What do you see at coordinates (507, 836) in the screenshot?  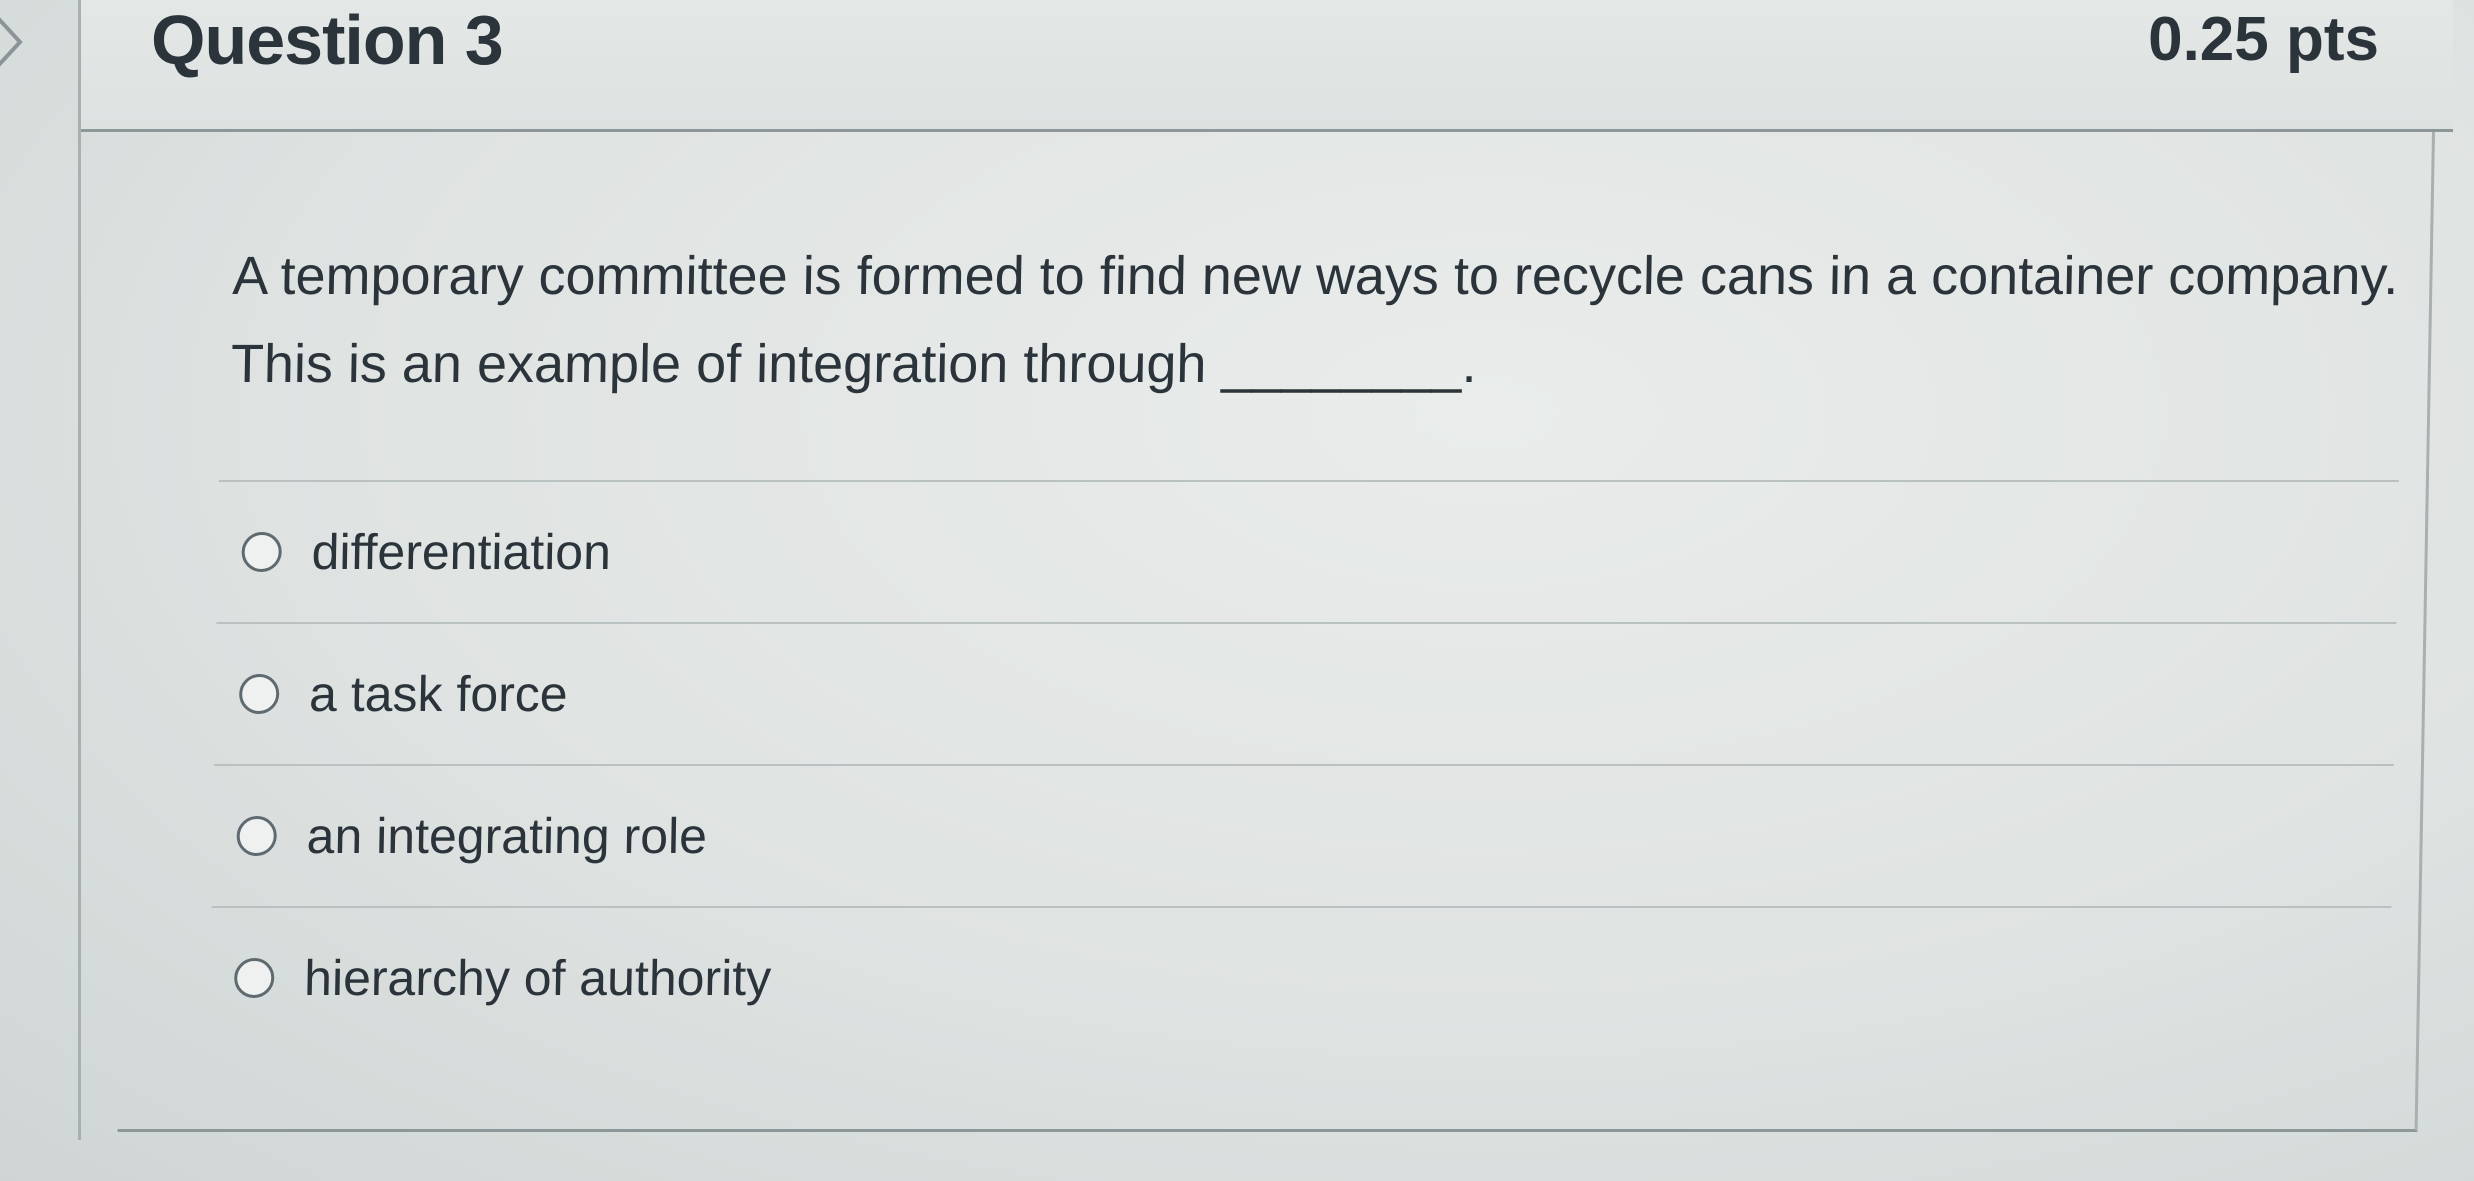 I see `answer-label: an integrating role` at bounding box center [507, 836].